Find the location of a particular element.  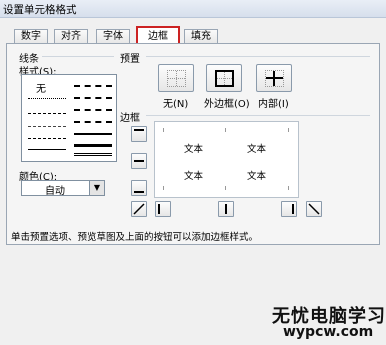

border-top-button is located at coordinates (139, 134).